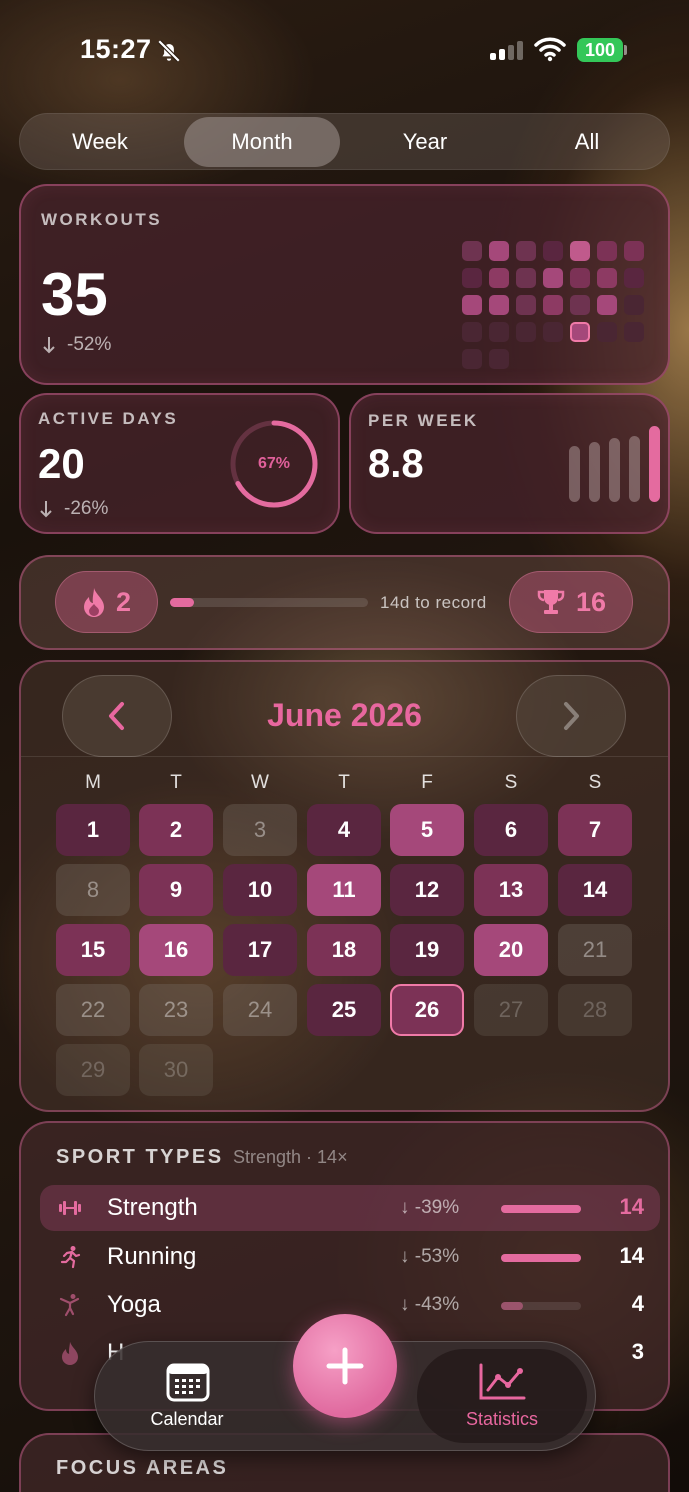 This screenshot has height=1492, width=689. I want to click on sport-row-strength: Strength ↓ -39% 14, so click(350, 1208).